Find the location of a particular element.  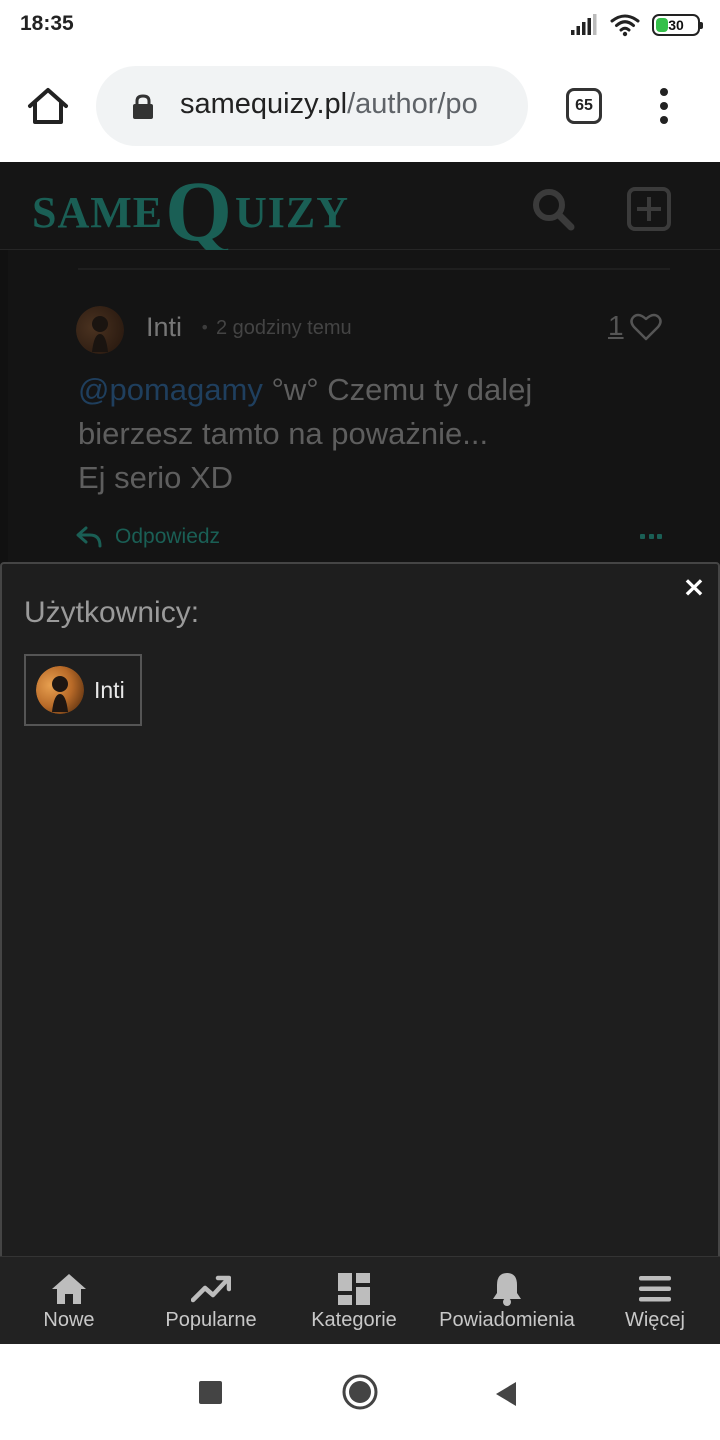

reply-icon is located at coordinates (89, 537).